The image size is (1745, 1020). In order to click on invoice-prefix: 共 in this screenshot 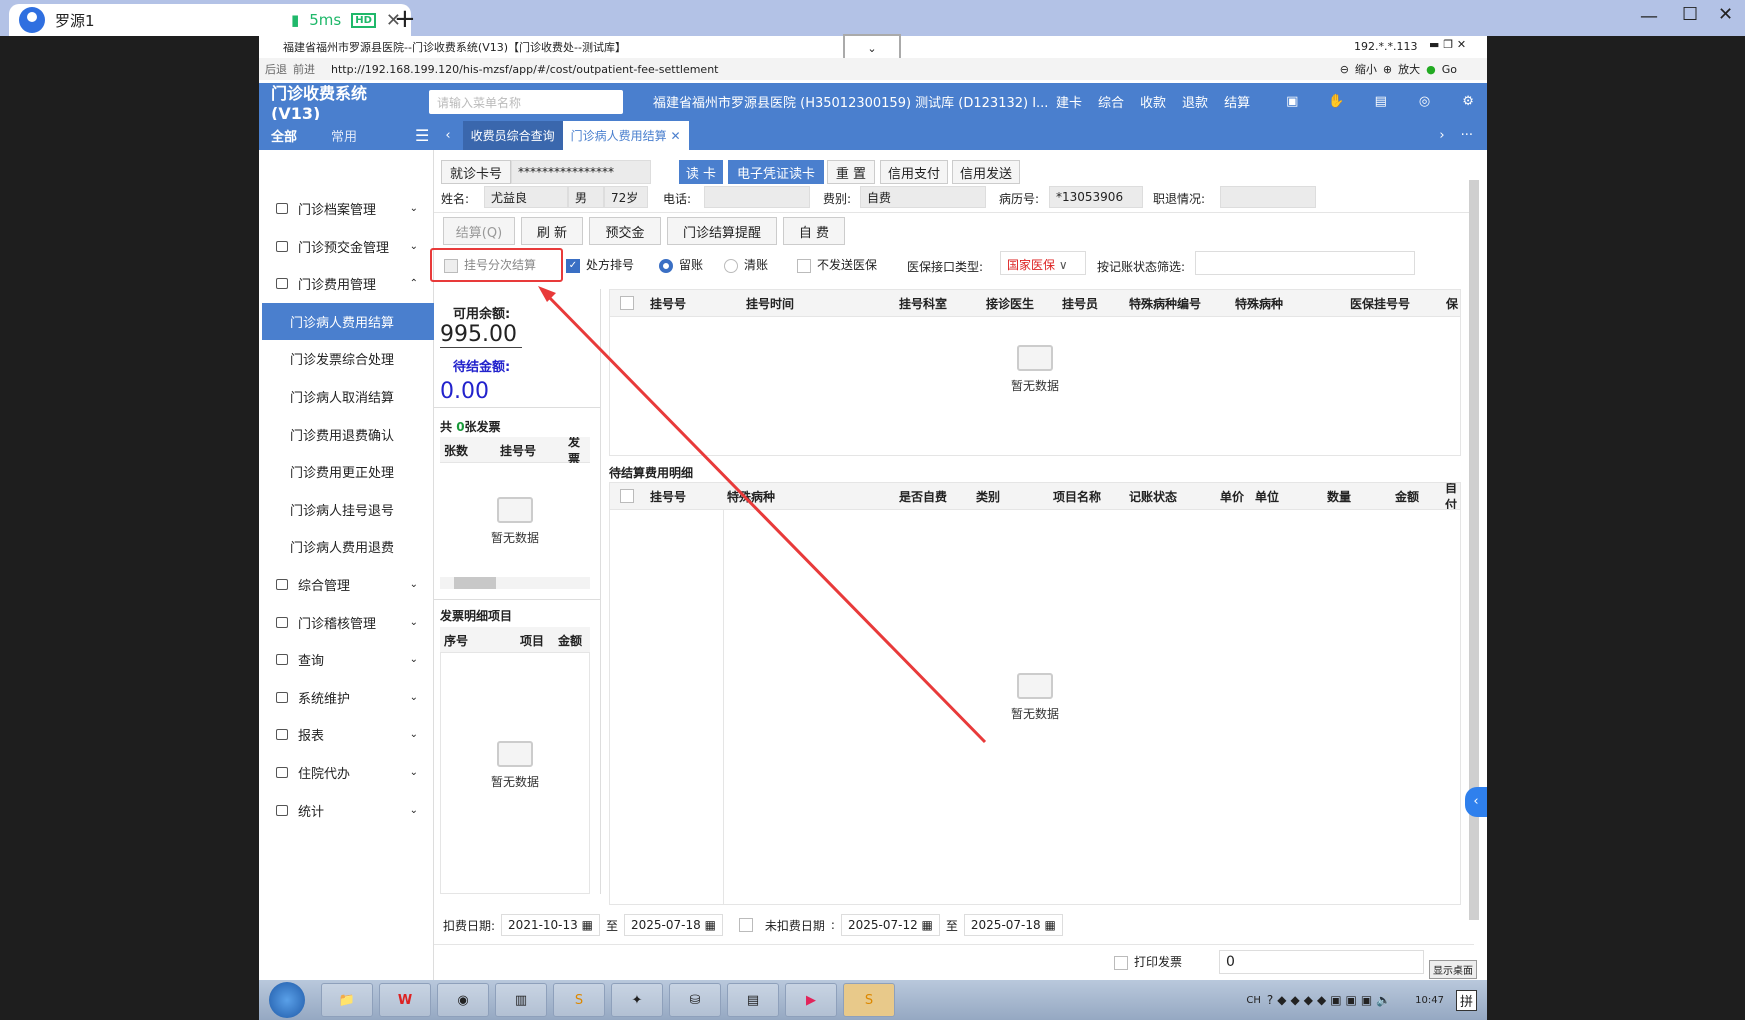, I will do `click(448, 427)`.